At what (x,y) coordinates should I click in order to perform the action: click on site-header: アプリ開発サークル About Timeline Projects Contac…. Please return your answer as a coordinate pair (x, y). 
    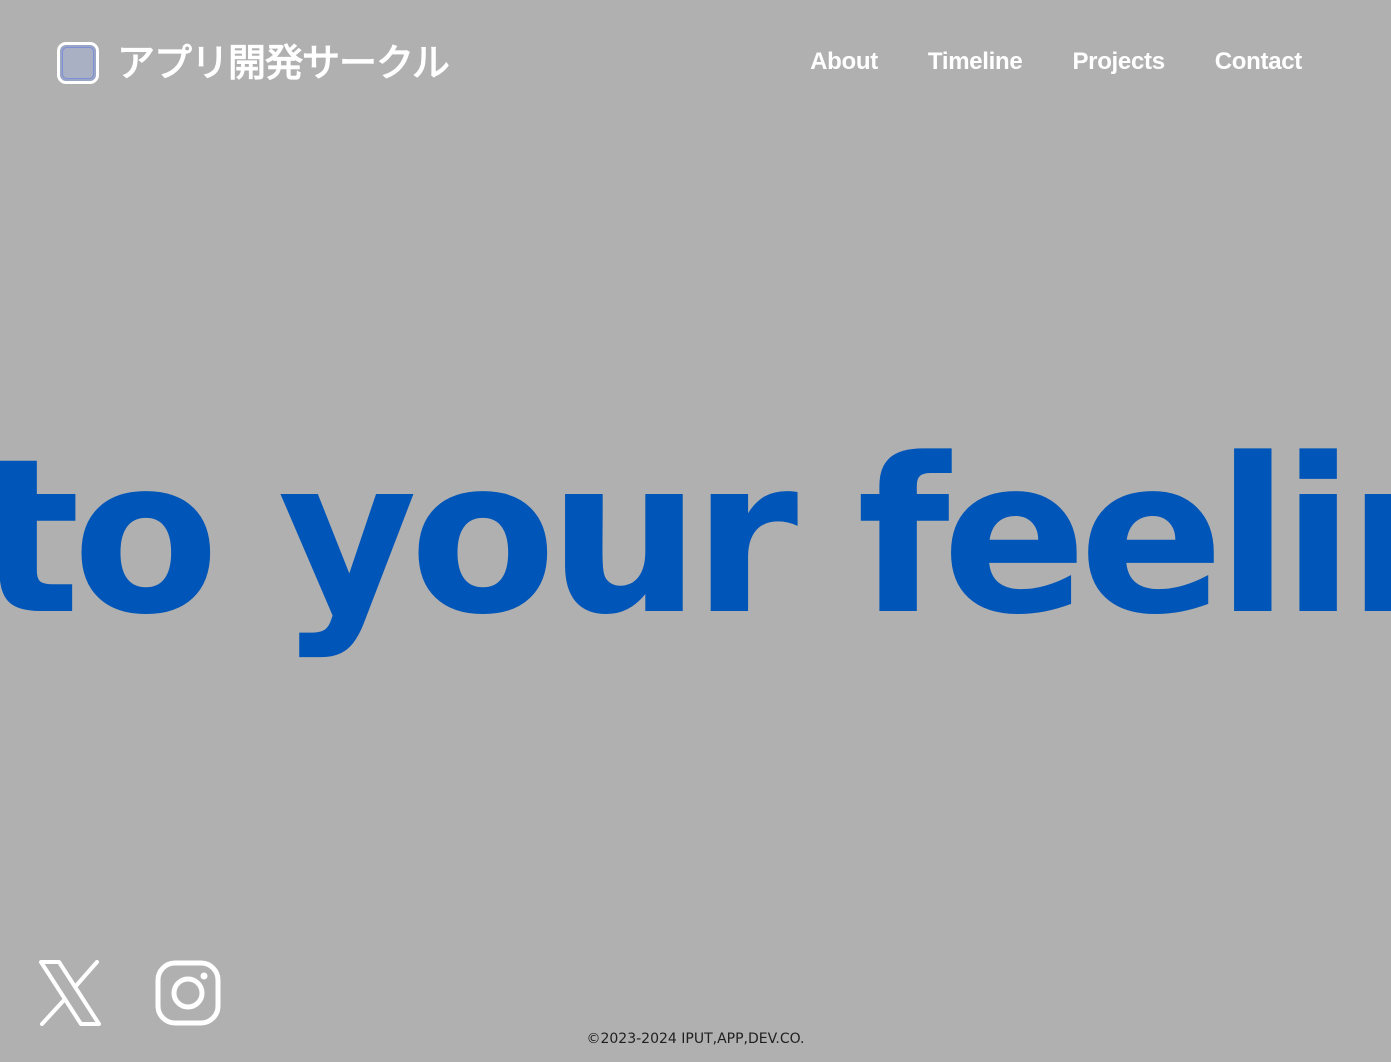
    Looking at the image, I should click on (695, 62).